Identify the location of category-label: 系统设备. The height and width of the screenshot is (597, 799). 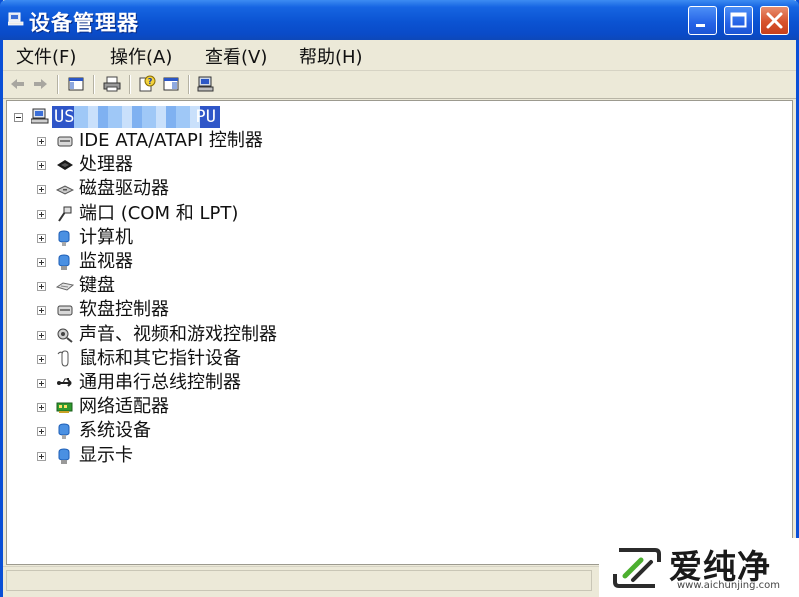
(115, 431).